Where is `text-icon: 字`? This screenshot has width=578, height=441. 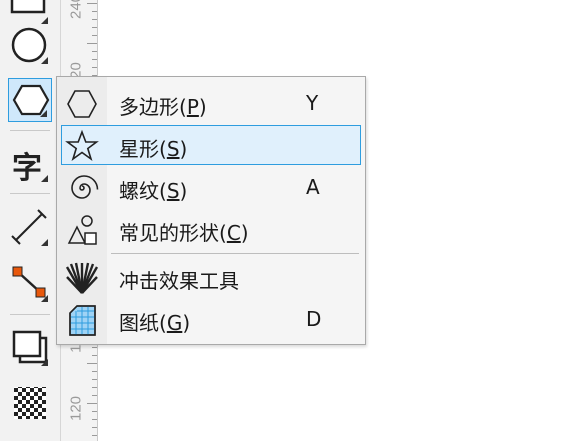 text-icon: 字 is located at coordinates (27, 168).